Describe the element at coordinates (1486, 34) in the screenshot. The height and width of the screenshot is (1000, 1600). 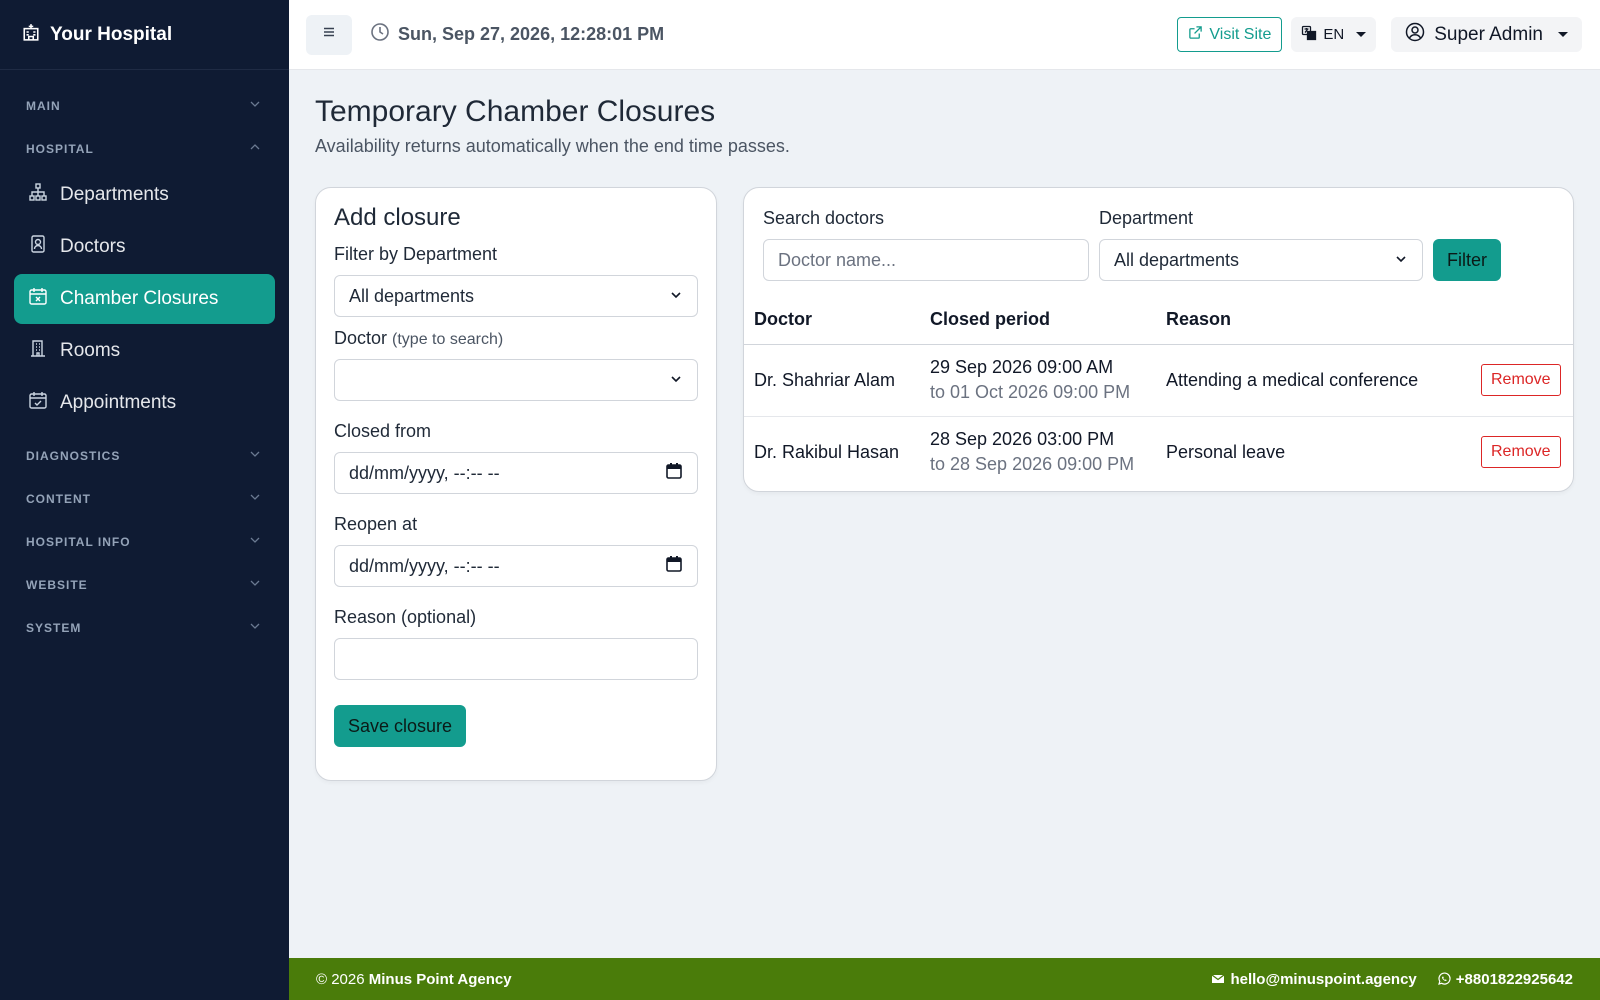
I see `user-menu-dropdown: Super Admin` at that location.